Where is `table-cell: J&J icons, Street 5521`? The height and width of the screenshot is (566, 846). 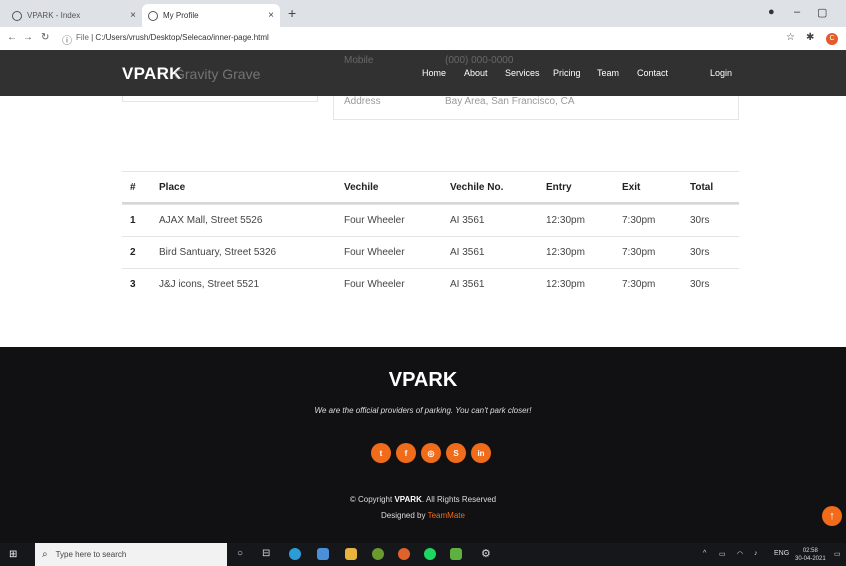 table-cell: J&J icons, Street 5521 is located at coordinates (209, 284).